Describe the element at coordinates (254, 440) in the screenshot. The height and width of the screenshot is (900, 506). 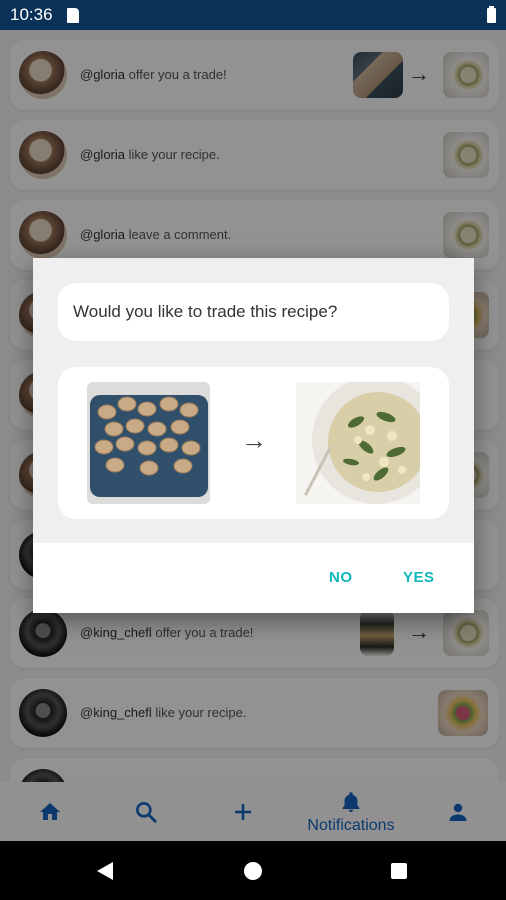
I see `arrow-icon: →` at that location.